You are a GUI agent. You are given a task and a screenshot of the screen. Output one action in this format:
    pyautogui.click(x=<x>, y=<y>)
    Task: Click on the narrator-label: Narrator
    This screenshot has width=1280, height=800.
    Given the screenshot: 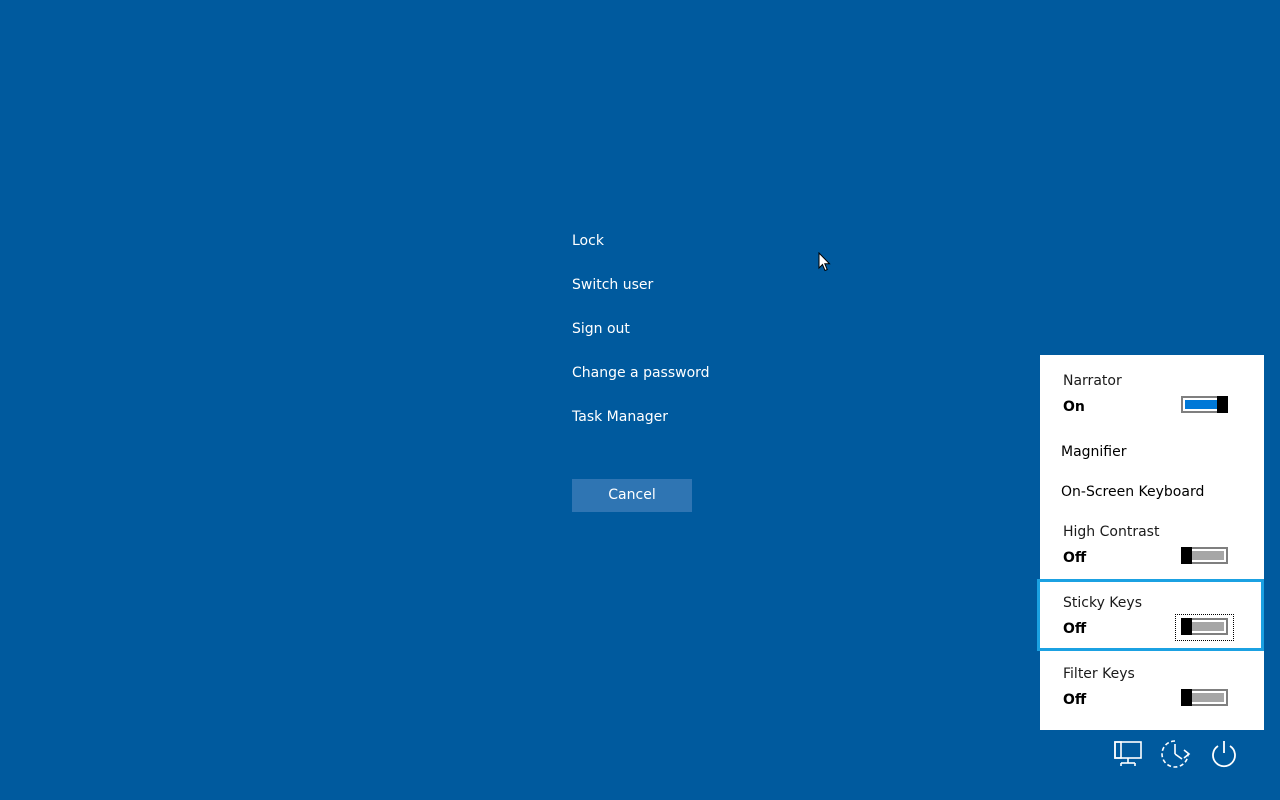 What is the action you would take?
    pyautogui.click(x=1092, y=381)
    